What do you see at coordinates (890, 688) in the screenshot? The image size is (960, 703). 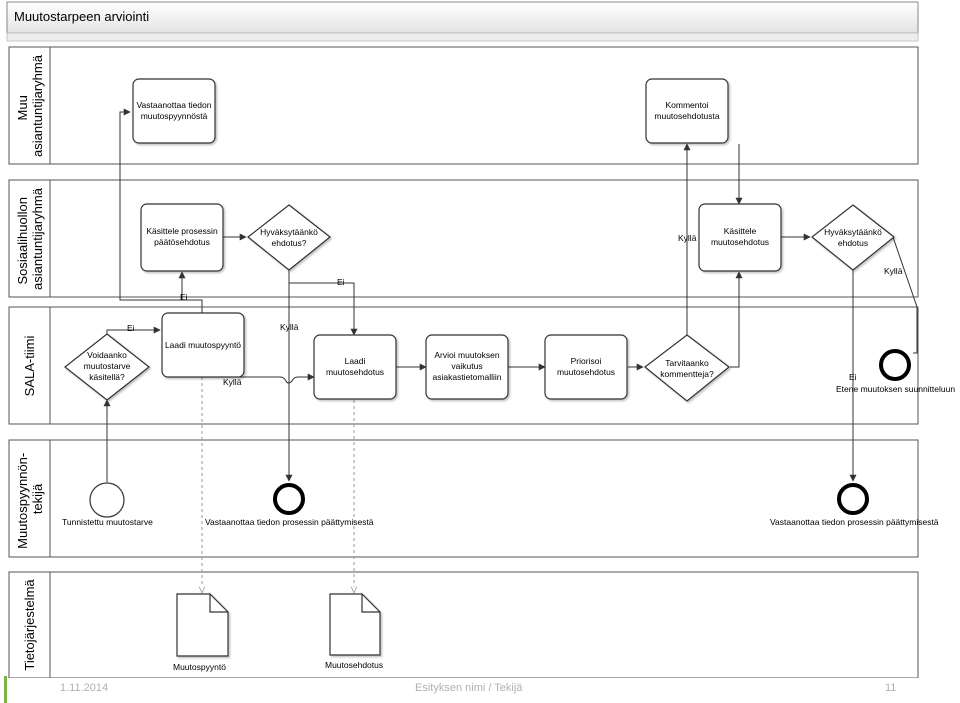 I see `footer-page: 11` at bounding box center [890, 688].